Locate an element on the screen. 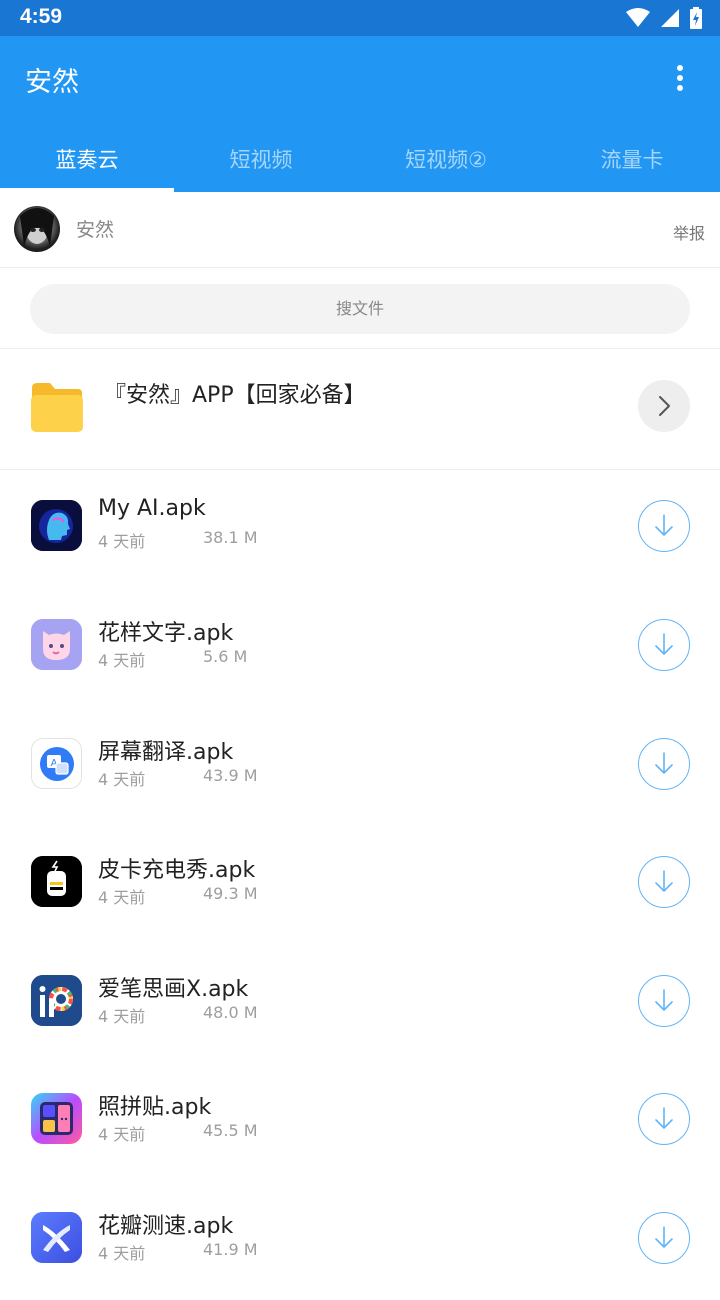 Image resolution: width=720 pixels, height=1300 pixels. file-meta: 4 天前 49.3 M is located at coordinates (178, 896).